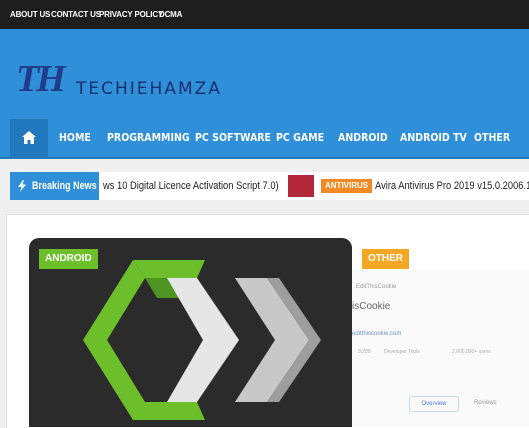 This screenshot has height=428, width=529. Describe the element at coordinates (75, 138) in the screenshot. I see `nav-item-home: HOME` at that location.